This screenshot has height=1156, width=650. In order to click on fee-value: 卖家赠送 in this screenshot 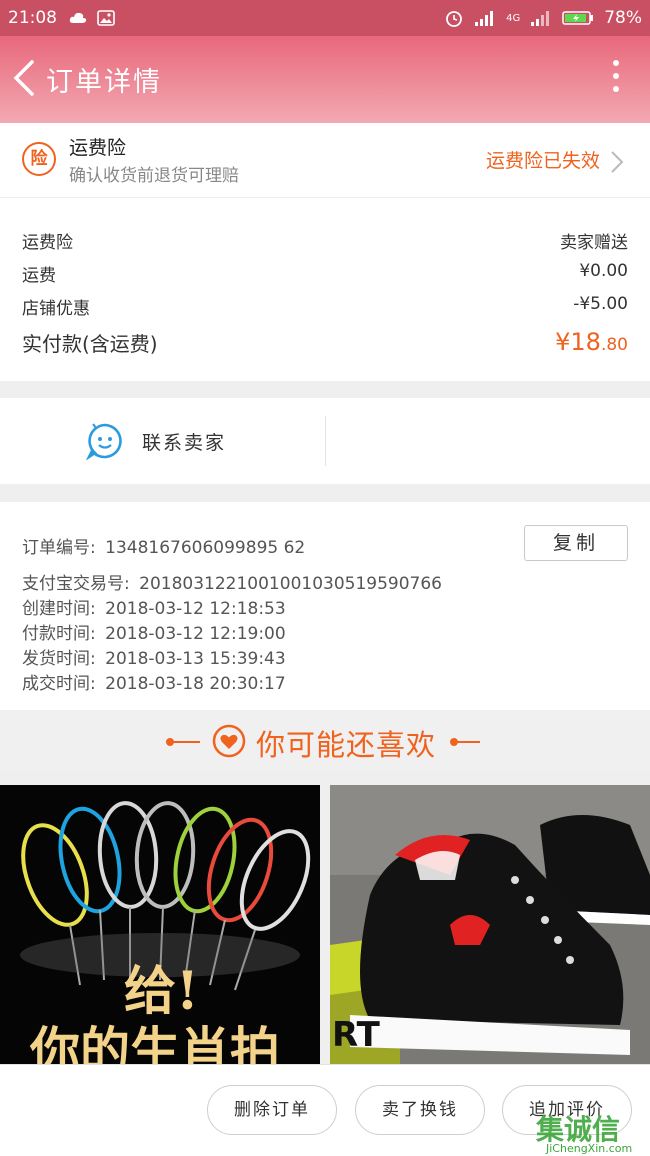, I will do `click(594, 243)`.